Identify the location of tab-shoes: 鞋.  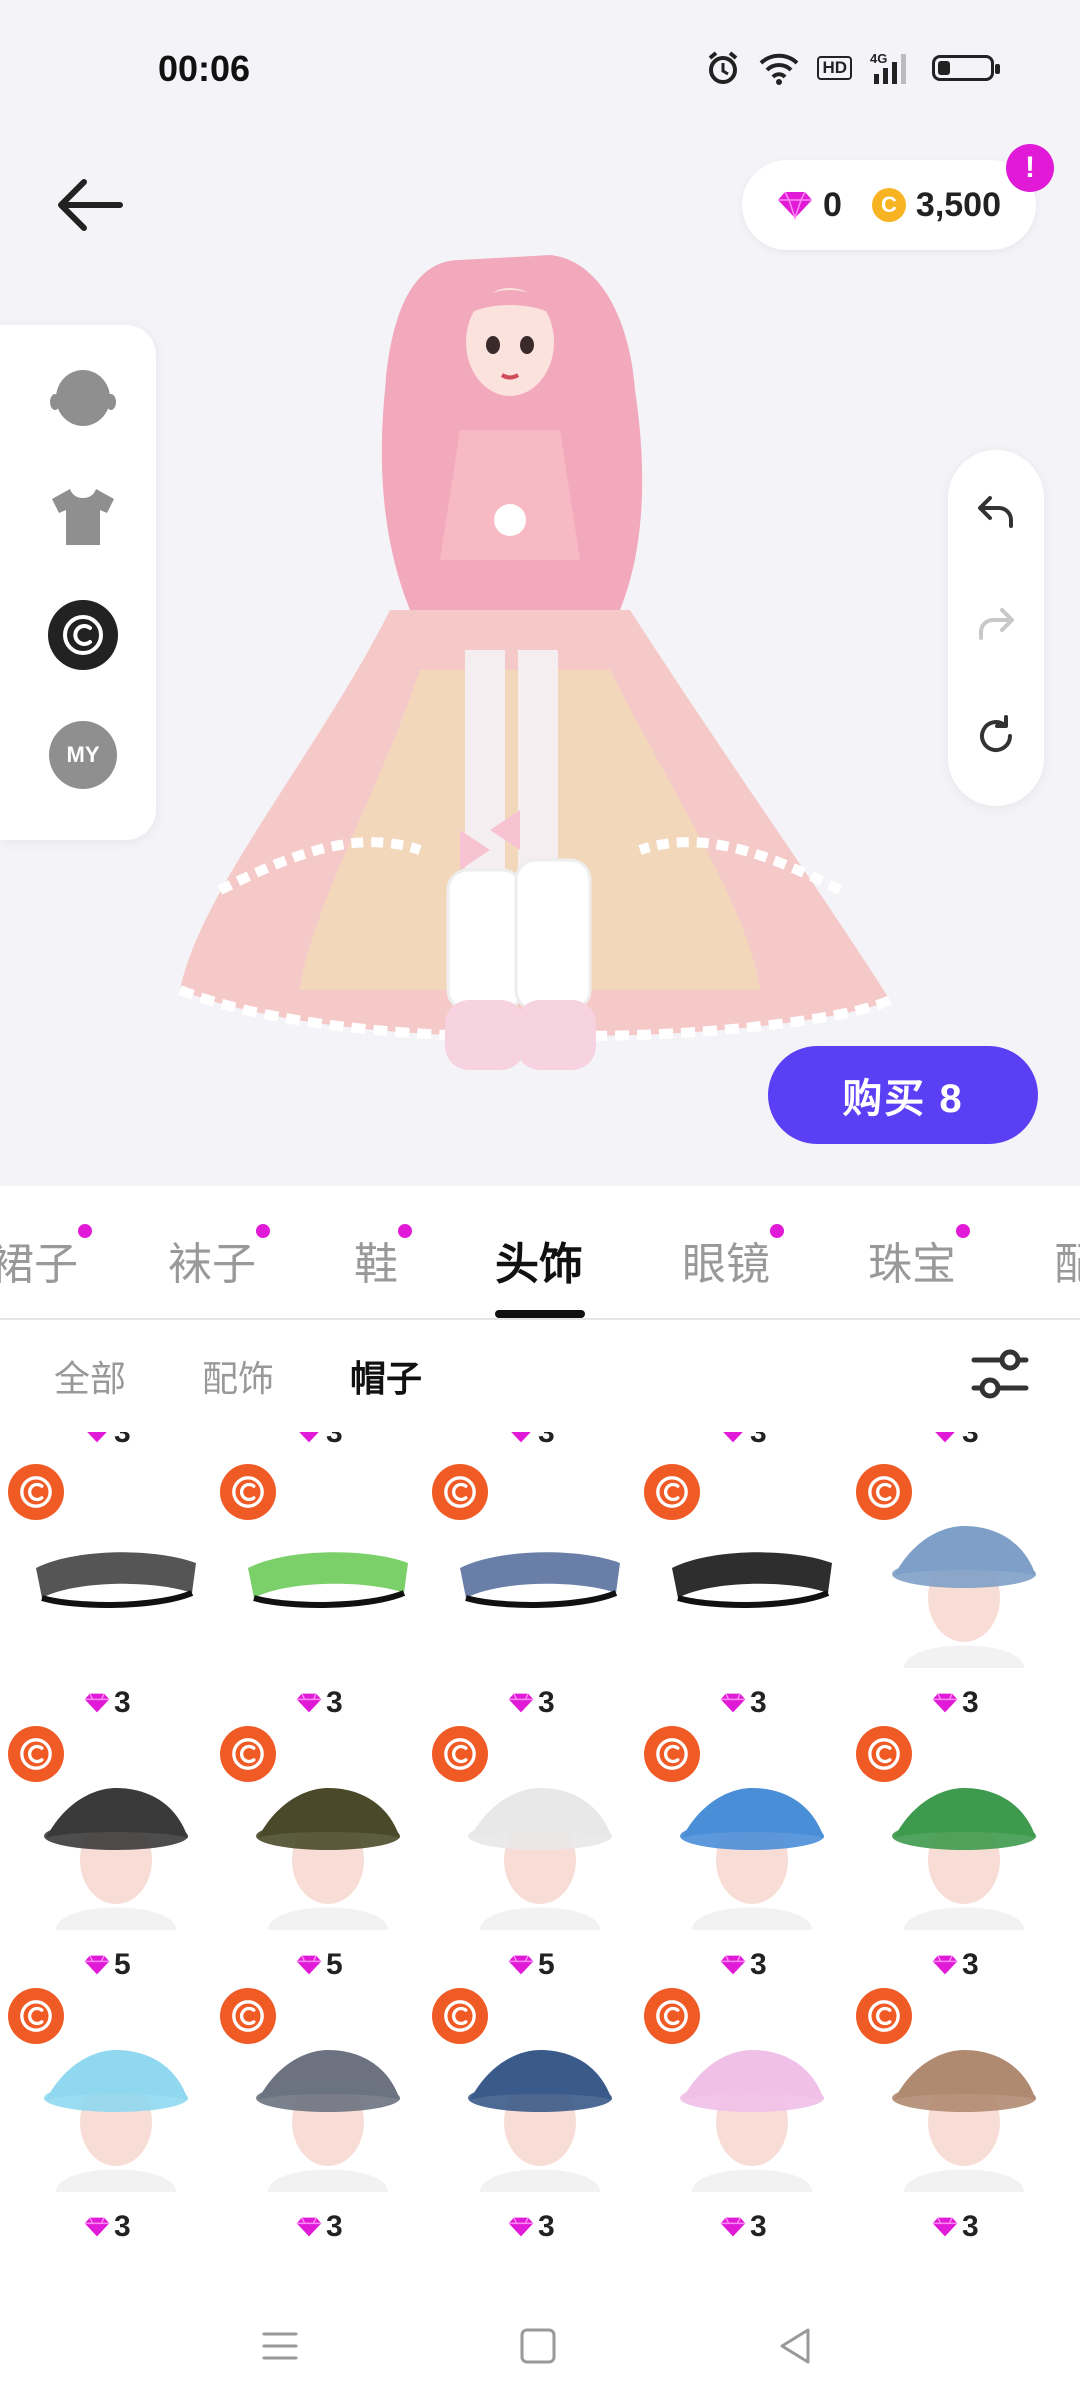
(383, 1258).